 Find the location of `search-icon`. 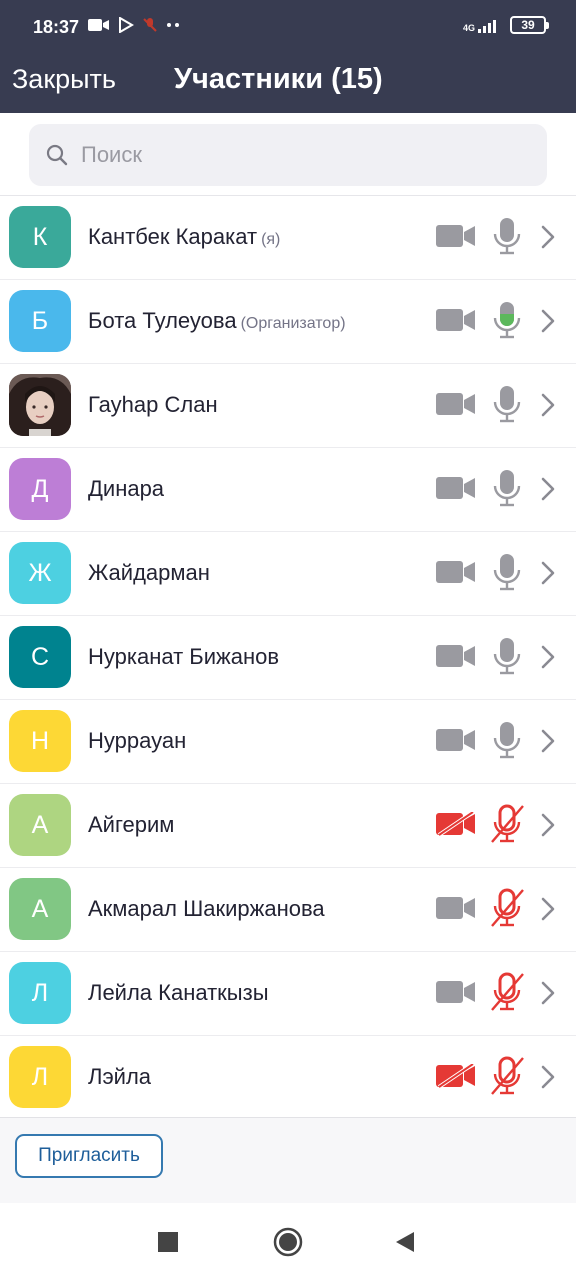

search-icon is located at coordinates (57, 155).